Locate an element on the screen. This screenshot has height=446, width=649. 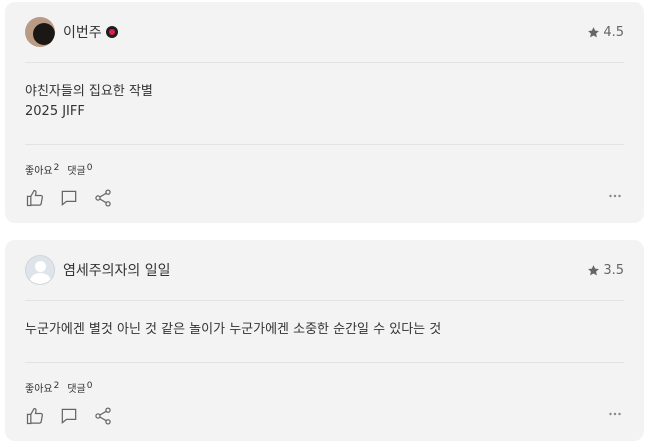
rating: 4.5 is located at coordinates (605, 32).